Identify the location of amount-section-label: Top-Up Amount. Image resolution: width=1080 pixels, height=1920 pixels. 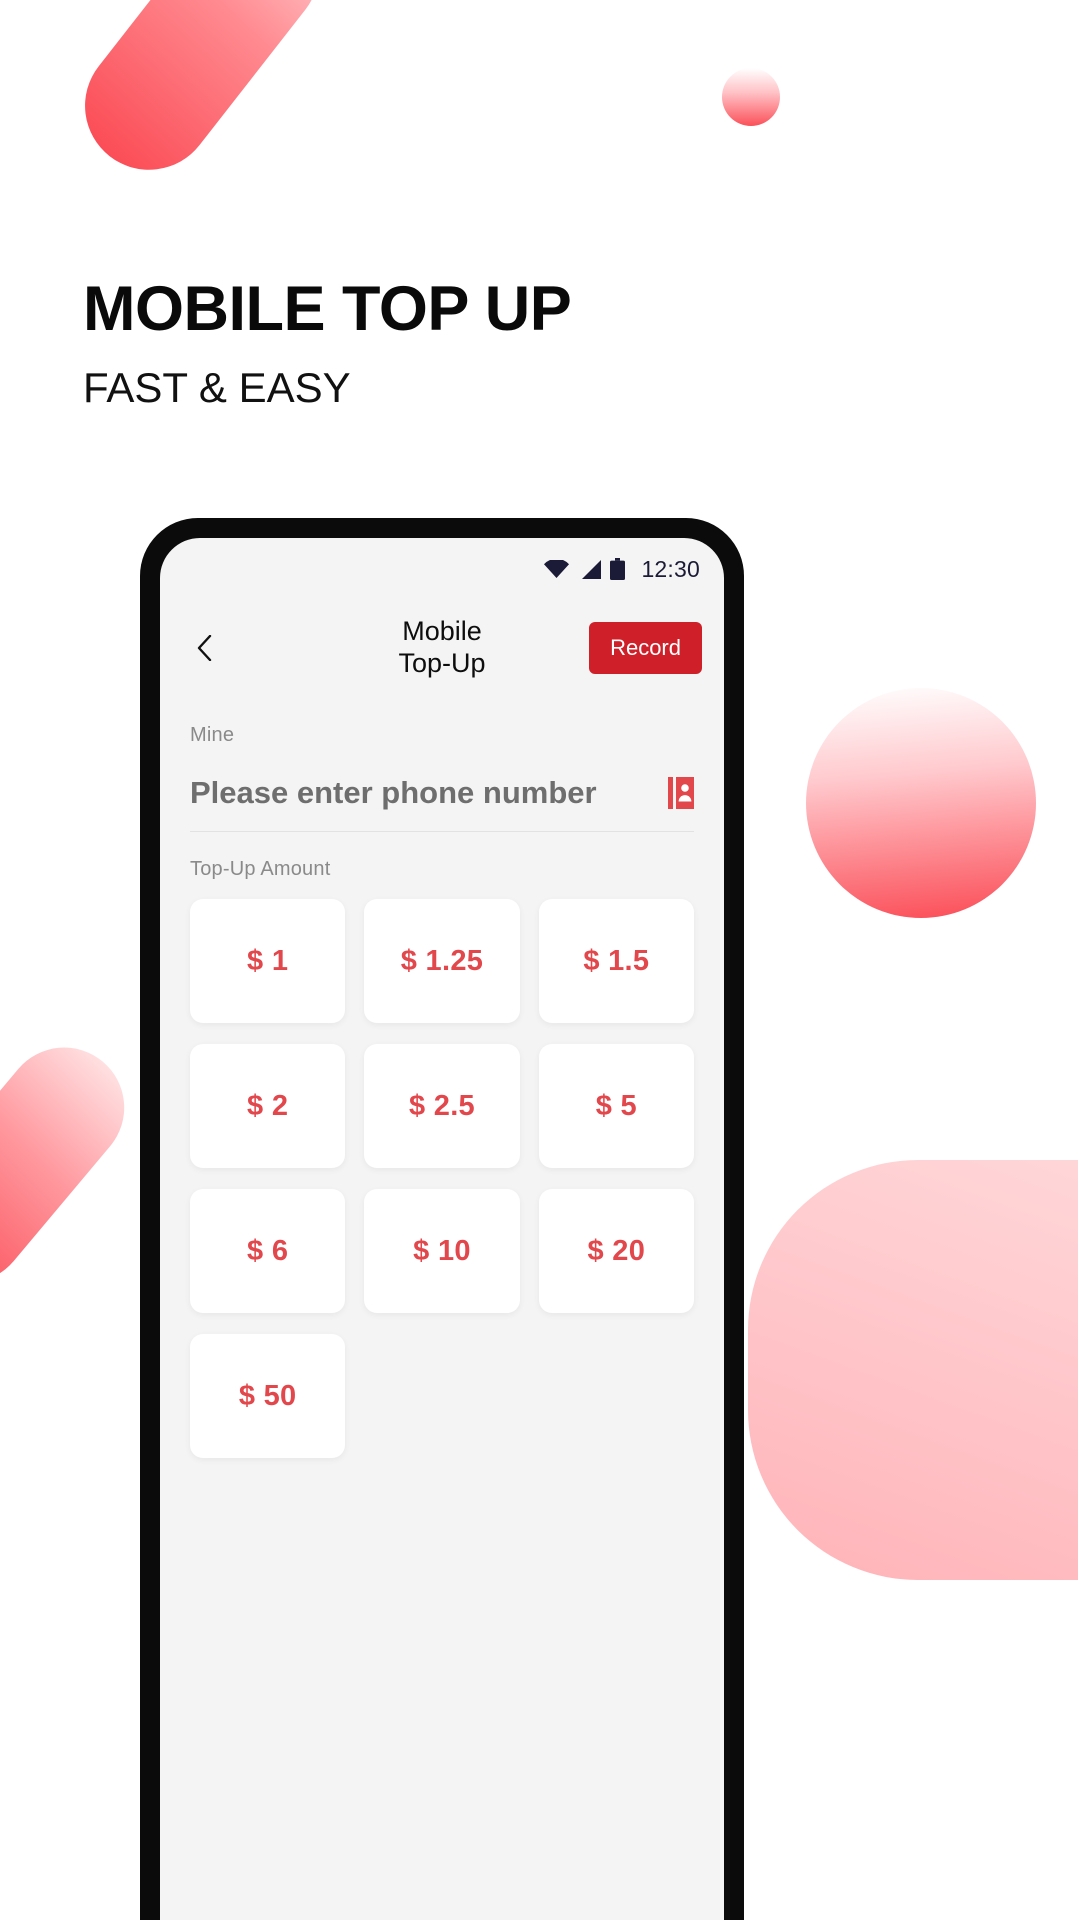
(260, 869).